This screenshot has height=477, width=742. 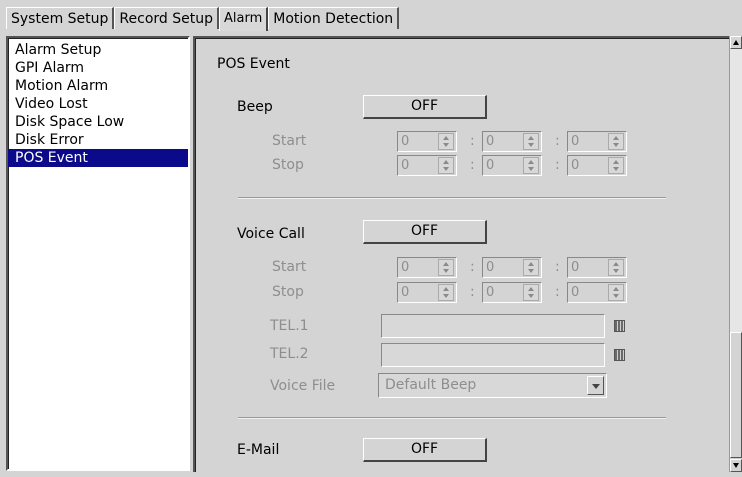 I want to click on voice-stop-minute-spinner: 0, so click(x=512, y=292).